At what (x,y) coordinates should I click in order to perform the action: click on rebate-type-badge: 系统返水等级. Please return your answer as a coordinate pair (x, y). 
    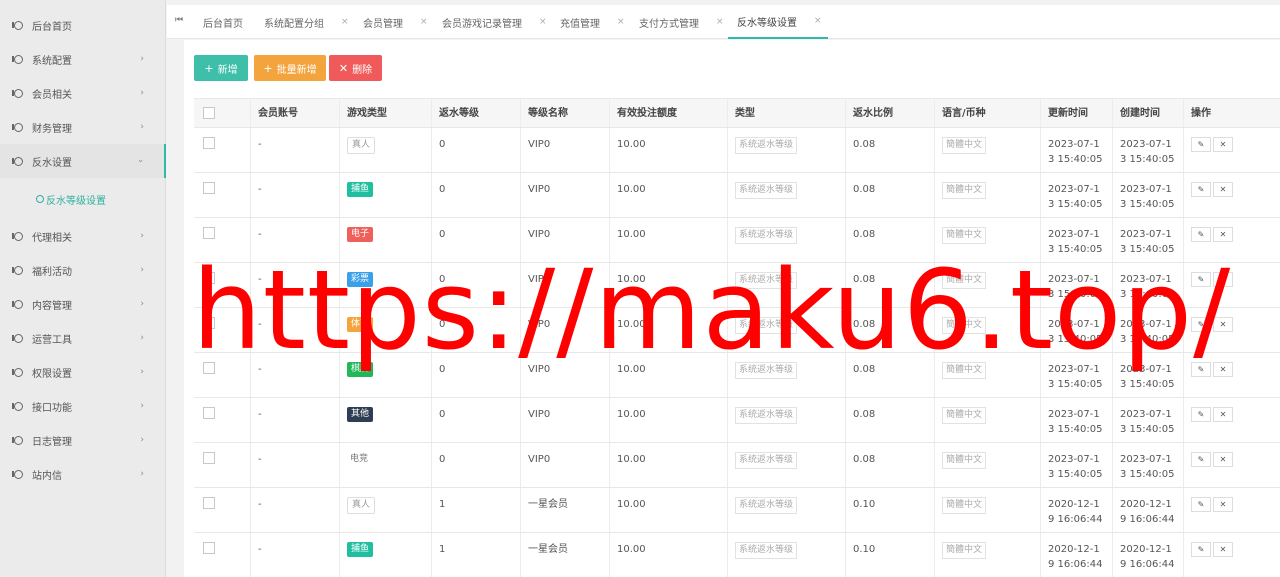
    Looking at the image, I should click on (766, 550).